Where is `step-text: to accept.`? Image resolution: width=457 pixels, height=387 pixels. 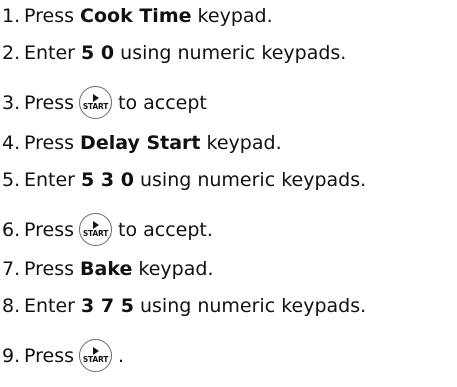
step-text: to accept. is located at coordinates (165, 229).